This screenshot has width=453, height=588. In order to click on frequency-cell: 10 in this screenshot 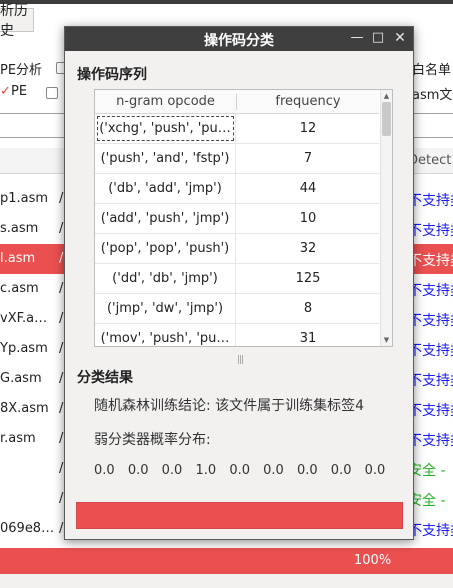, I will do `click(308, 218)`.